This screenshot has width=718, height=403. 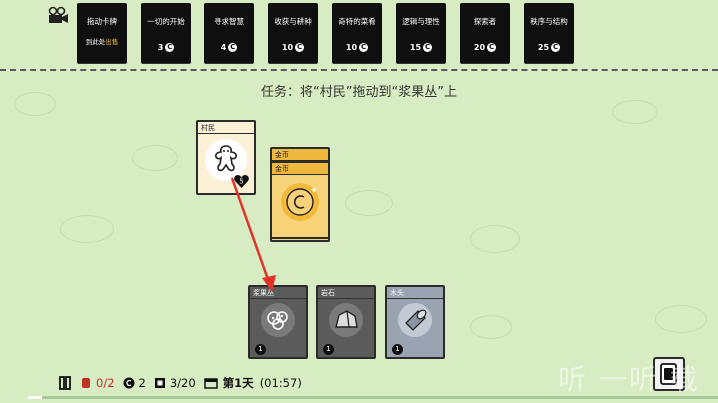 I want to click on day-counter: 第1天 (01:57), so click(x=252, y=383).